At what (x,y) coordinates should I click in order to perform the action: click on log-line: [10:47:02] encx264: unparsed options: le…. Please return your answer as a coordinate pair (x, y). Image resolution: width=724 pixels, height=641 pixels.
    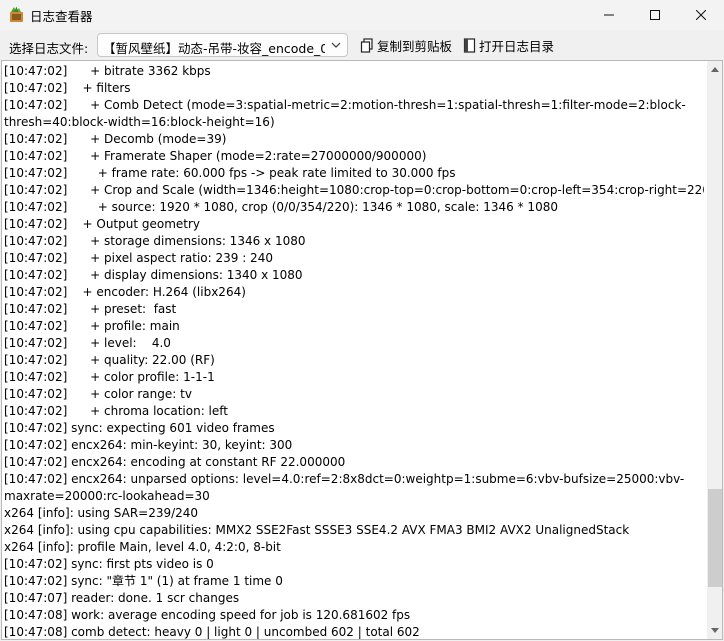
    Looking at the image, I should click on (344, 479).